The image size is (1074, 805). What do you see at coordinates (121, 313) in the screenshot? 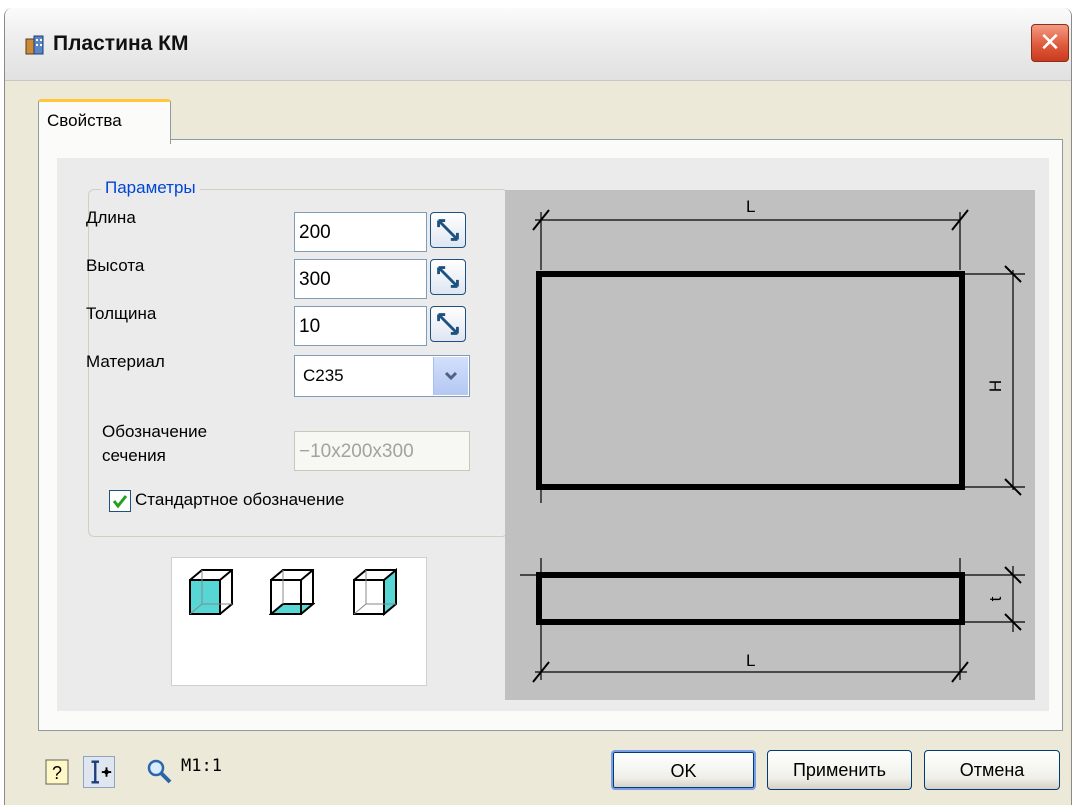
I see `thickness-label: Толщина` at bounding box center [121, 313].